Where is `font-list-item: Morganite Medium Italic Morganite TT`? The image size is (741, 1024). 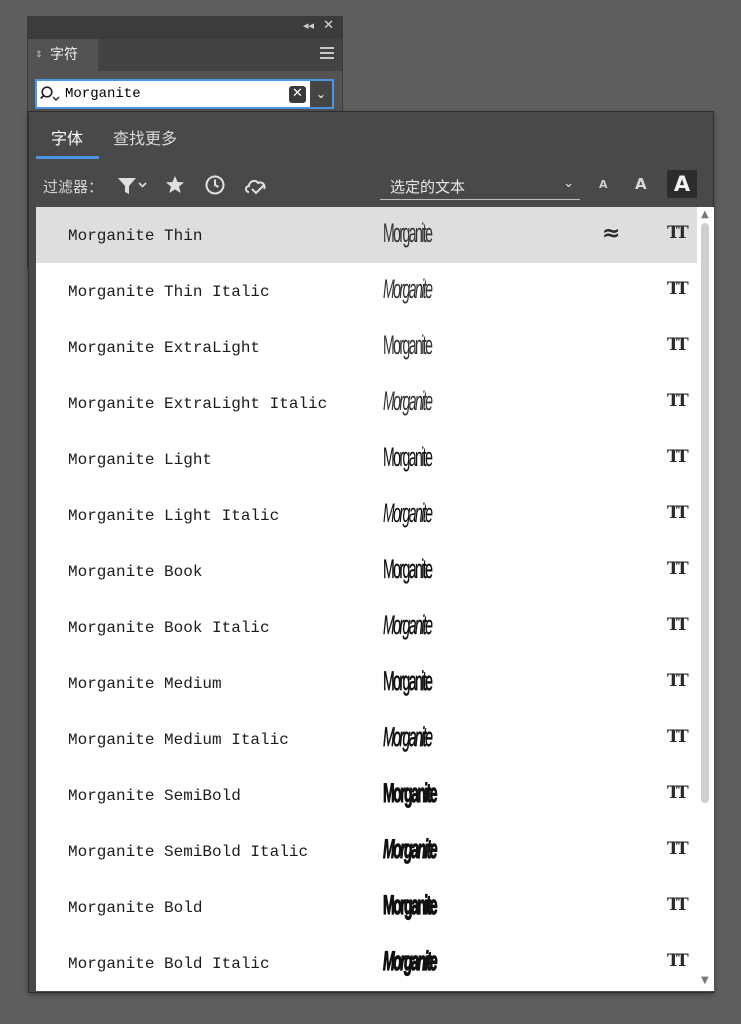 font-list-item: Morganite Medium Italic Morganite TT is located at coordinates (375, 739).